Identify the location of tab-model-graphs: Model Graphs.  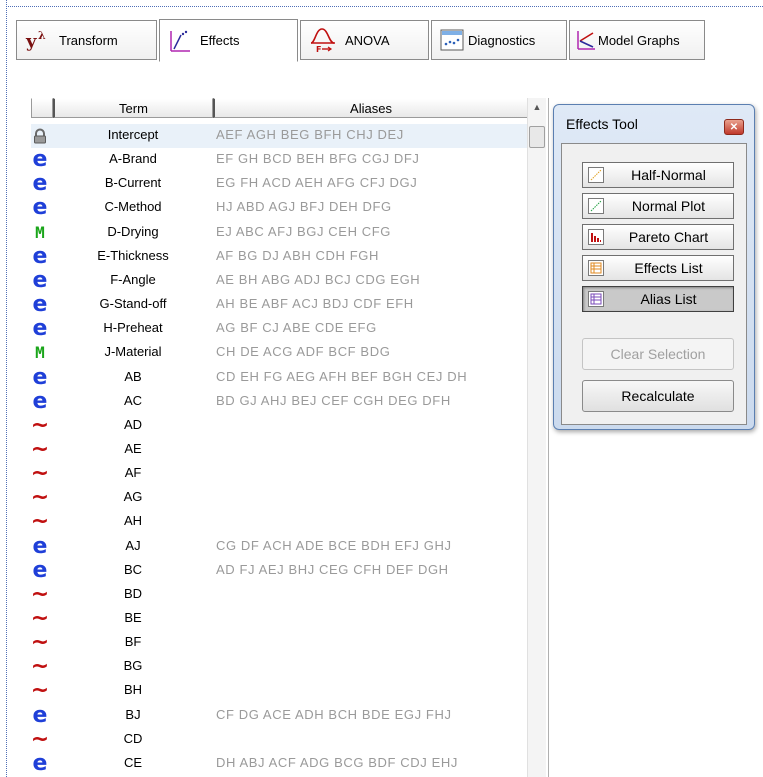
(637, 40).